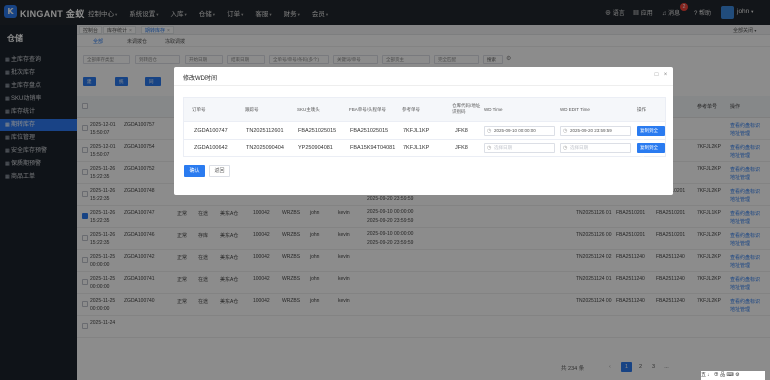  What do you see at coordinates (595, 148) in the screenshot?
I see `wd-edit-time-picker: ◷ 选择日期` at bounding box center [595, 148].